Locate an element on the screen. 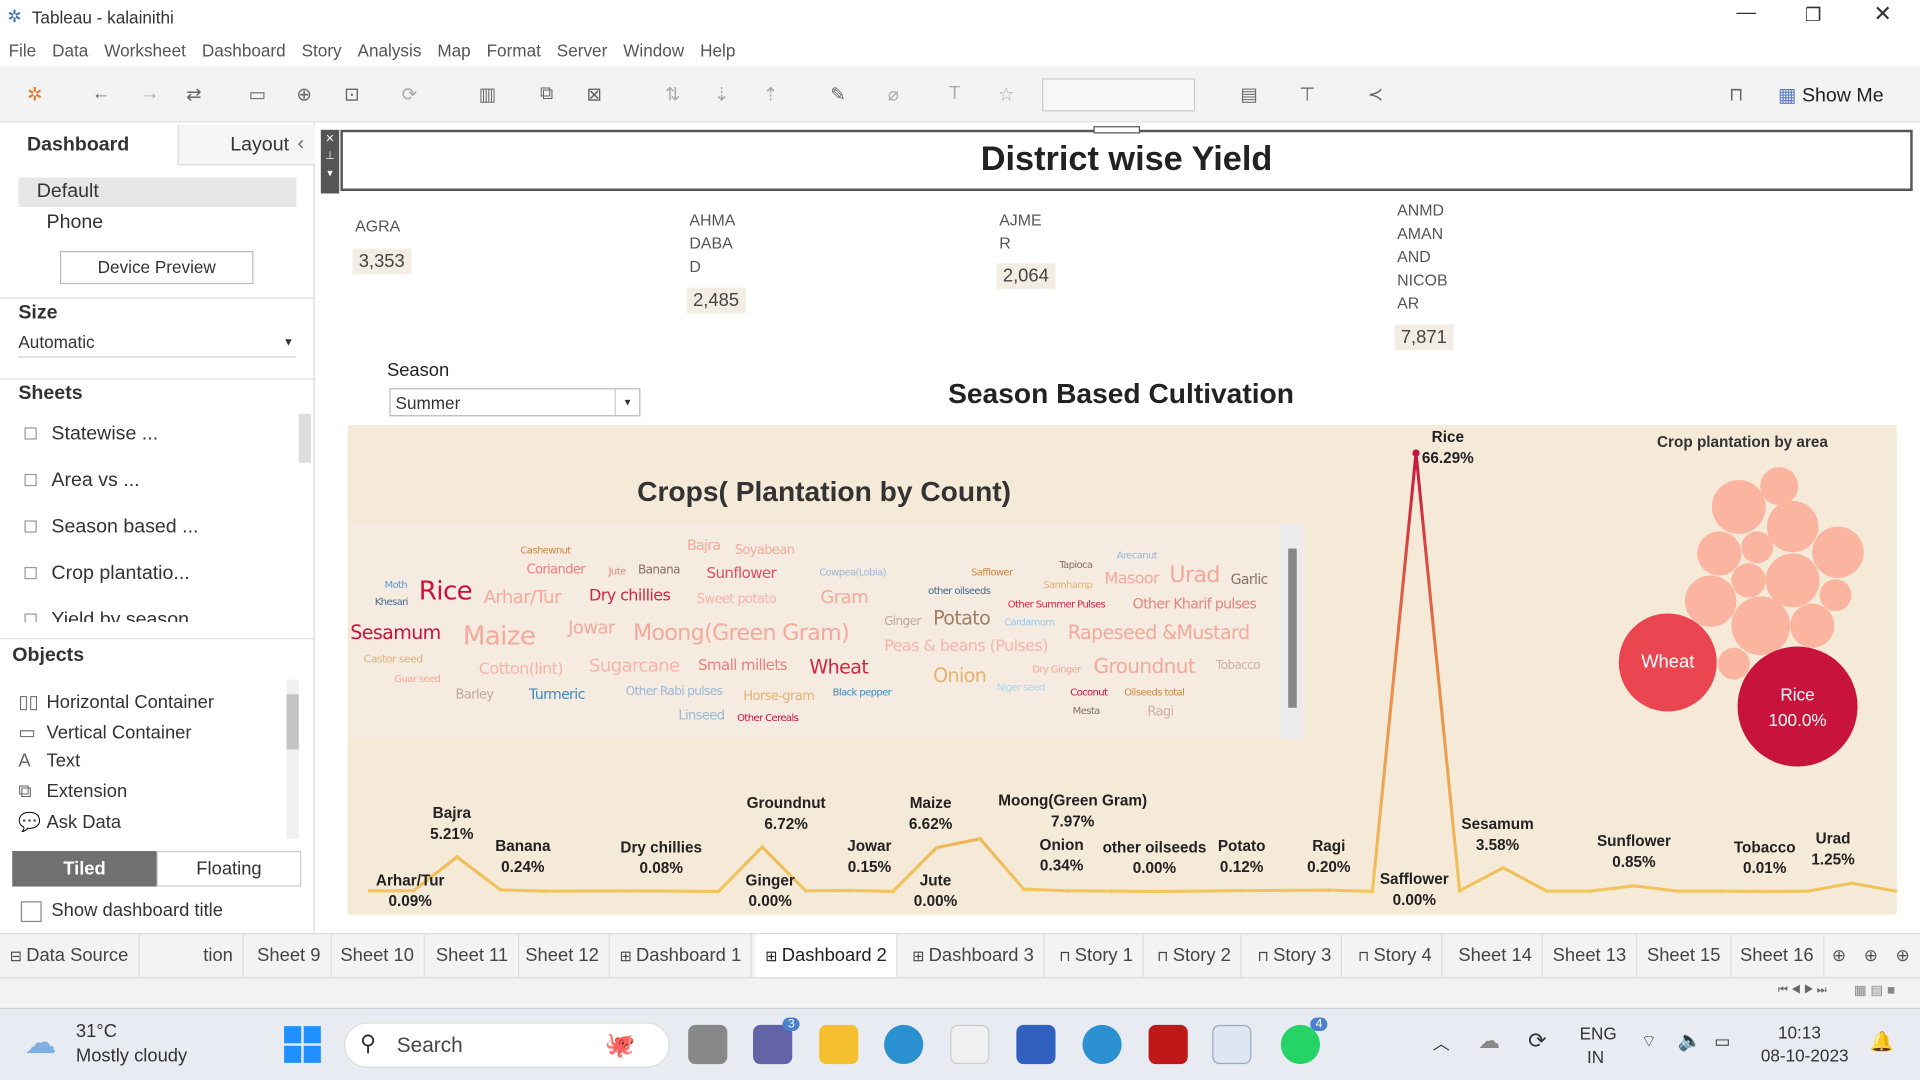 Image resolution: width=1920 pixels, height=1080 pixels. tab-nav-icons: ⏮ ◀ ▶ ⏭ is located at coordinates (1802, 989).